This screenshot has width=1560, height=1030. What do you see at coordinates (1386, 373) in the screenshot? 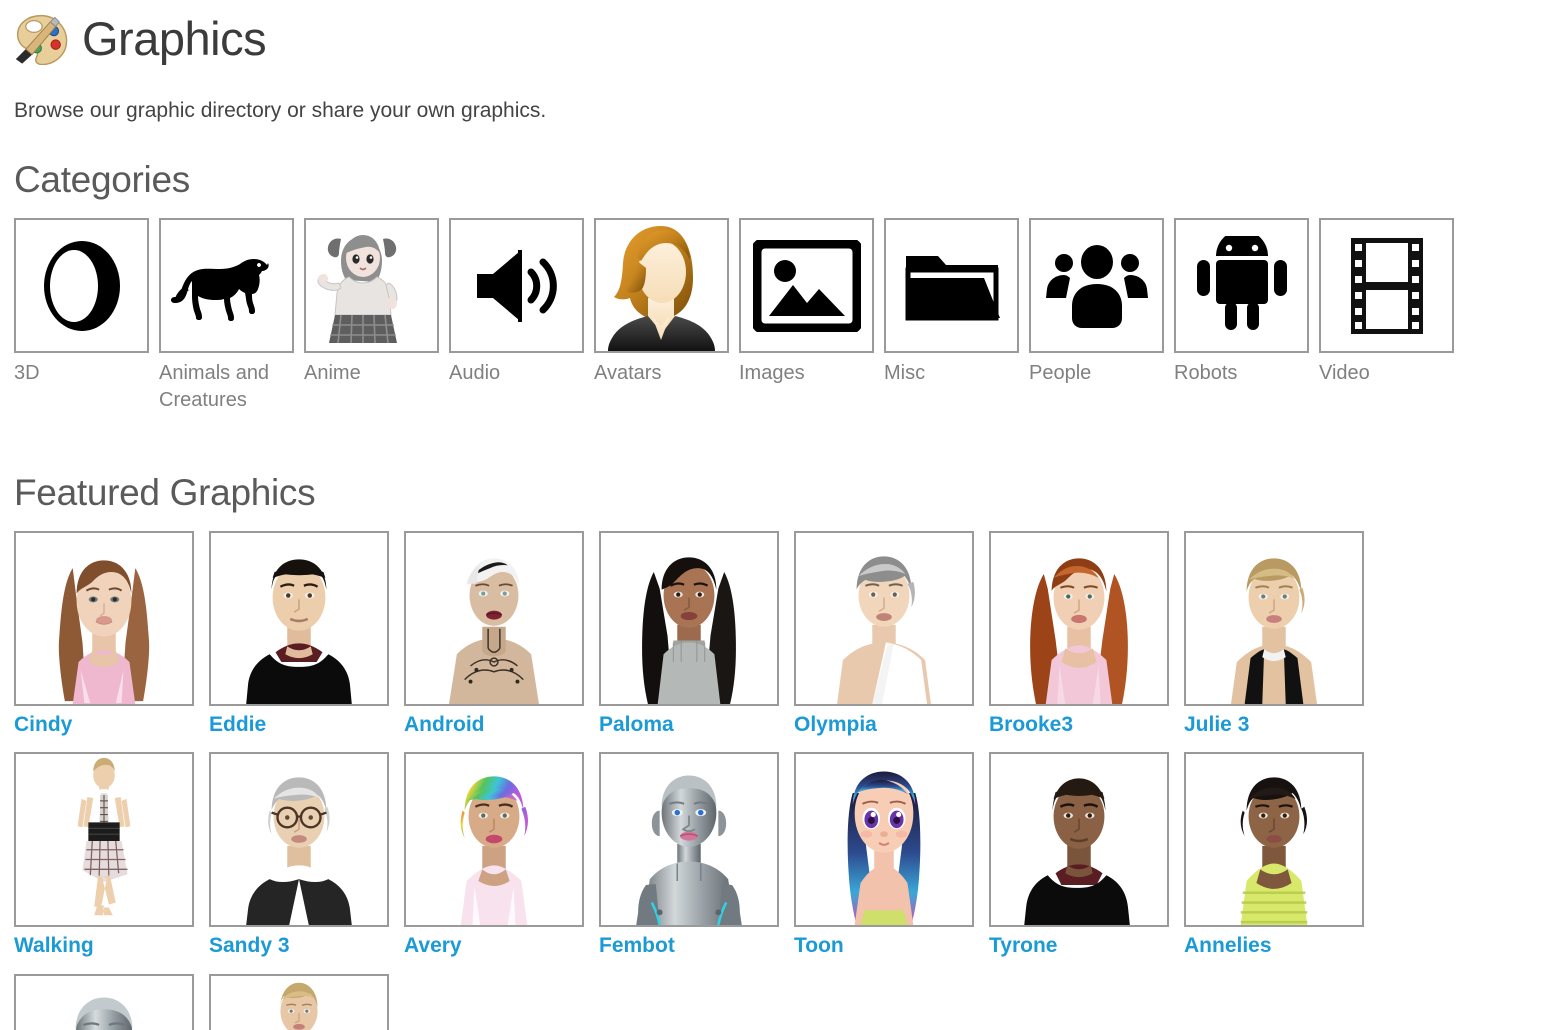
I see `category-label-video: Video` at bounding box center [1386, 373].